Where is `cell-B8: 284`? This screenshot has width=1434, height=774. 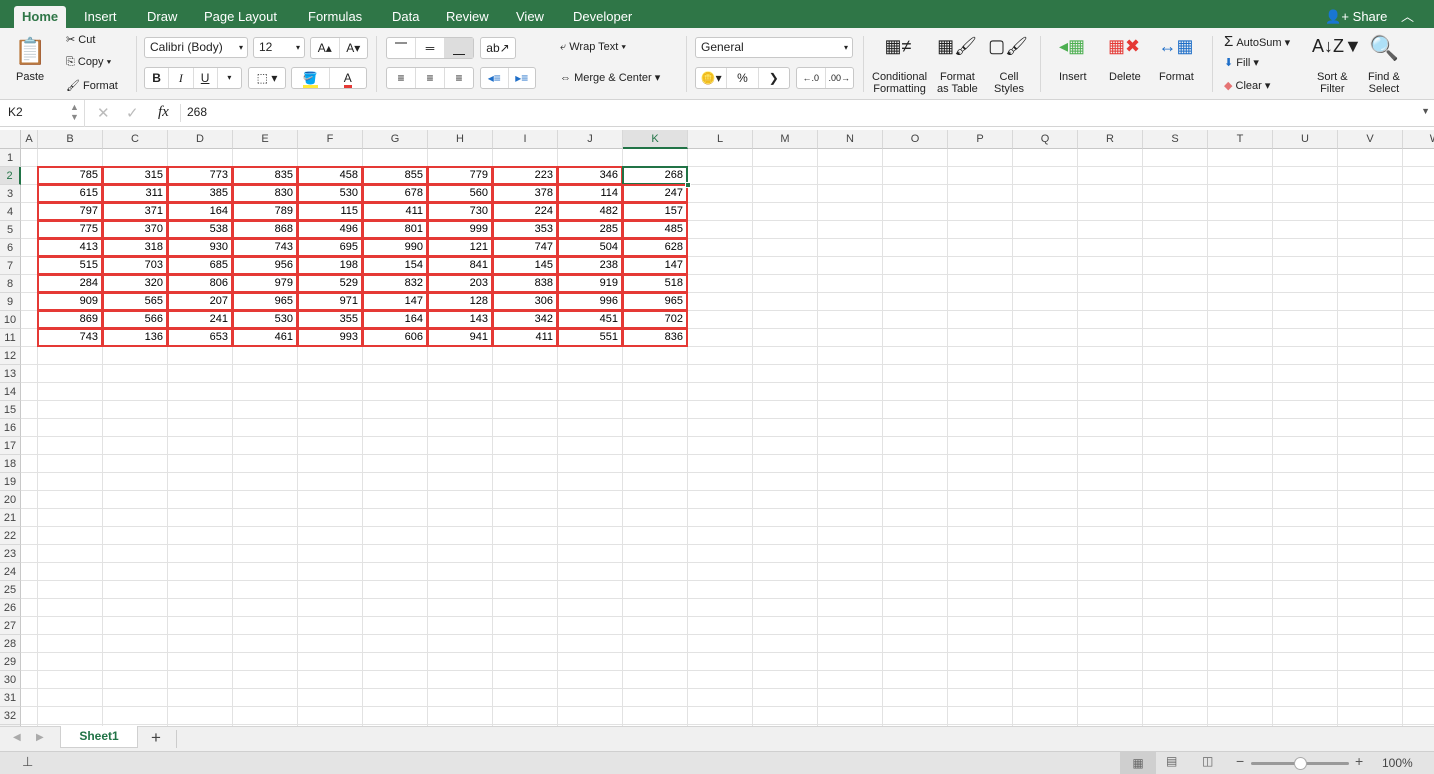
cell-B8: 284 is located at coordinates (70, 283).